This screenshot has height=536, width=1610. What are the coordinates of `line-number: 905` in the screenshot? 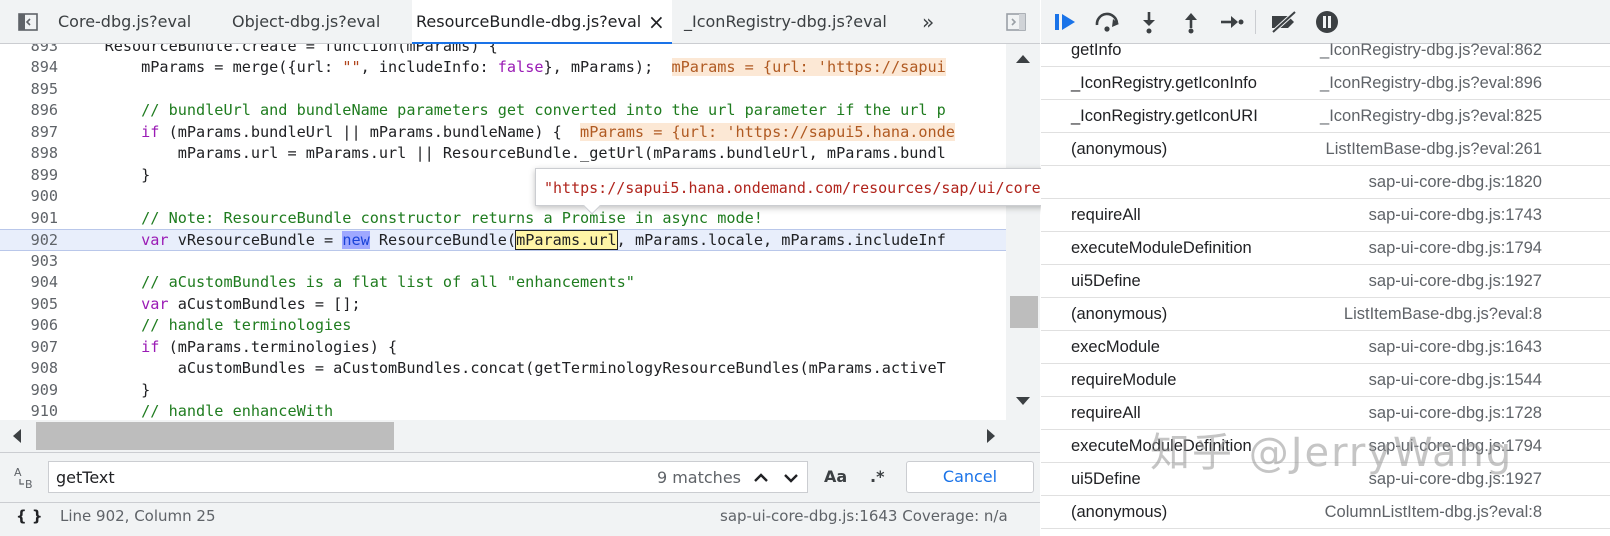 It's located at (29, 305).